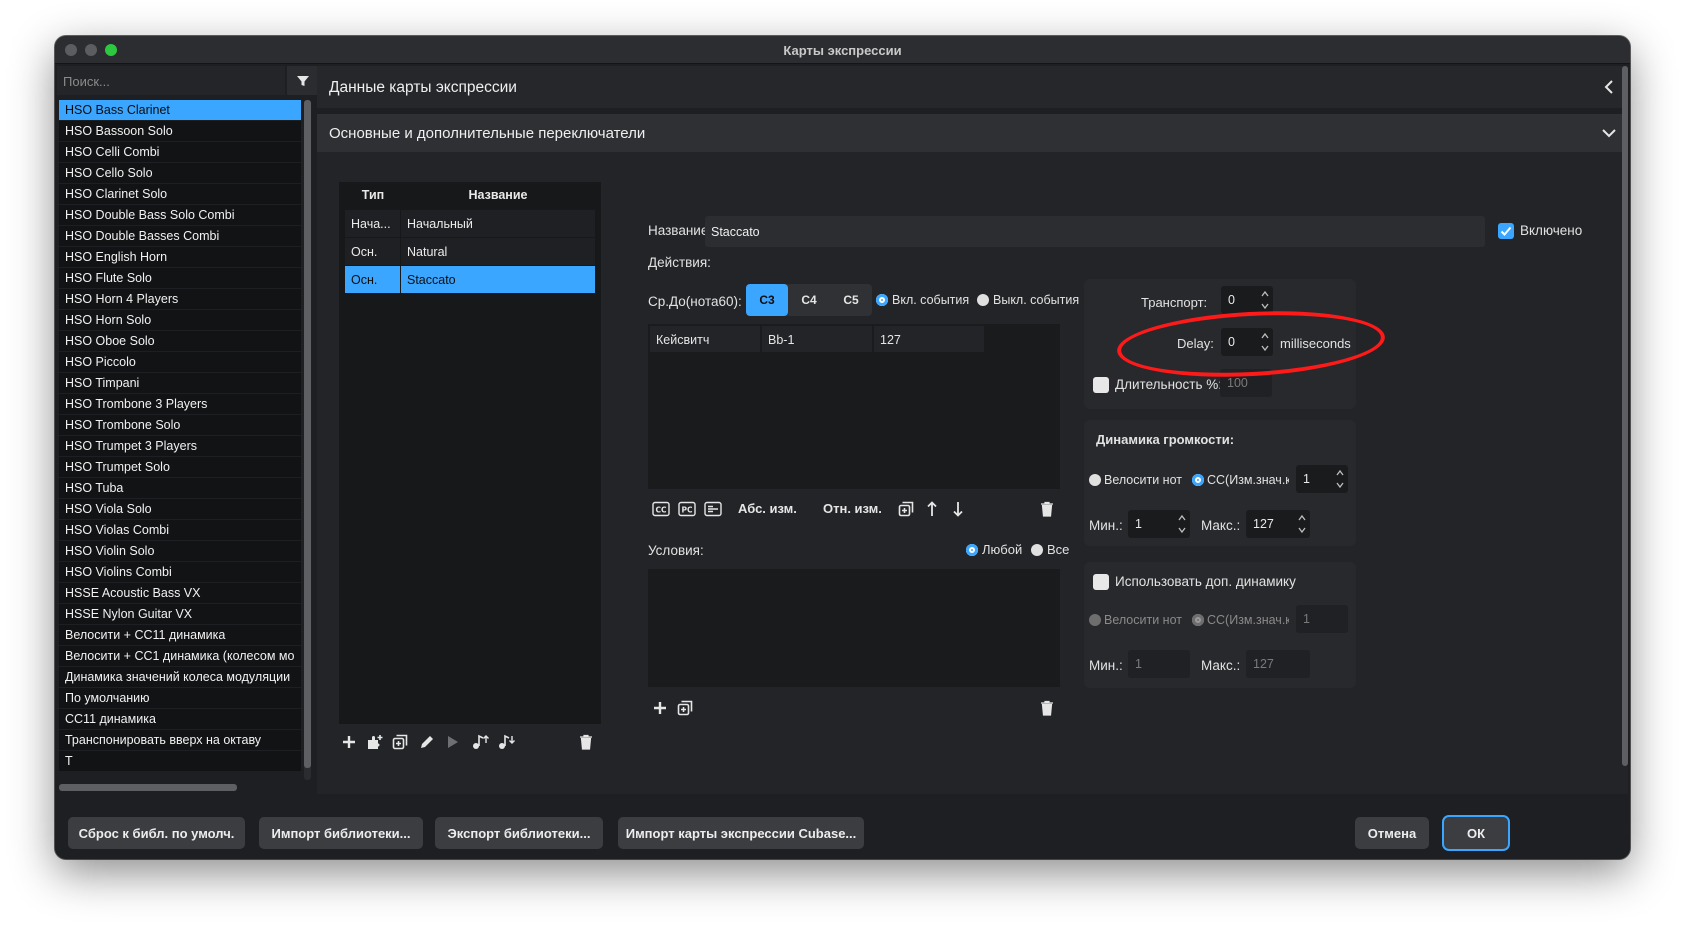  I want to click on dyn-cc-radio, so click(1198, 480).